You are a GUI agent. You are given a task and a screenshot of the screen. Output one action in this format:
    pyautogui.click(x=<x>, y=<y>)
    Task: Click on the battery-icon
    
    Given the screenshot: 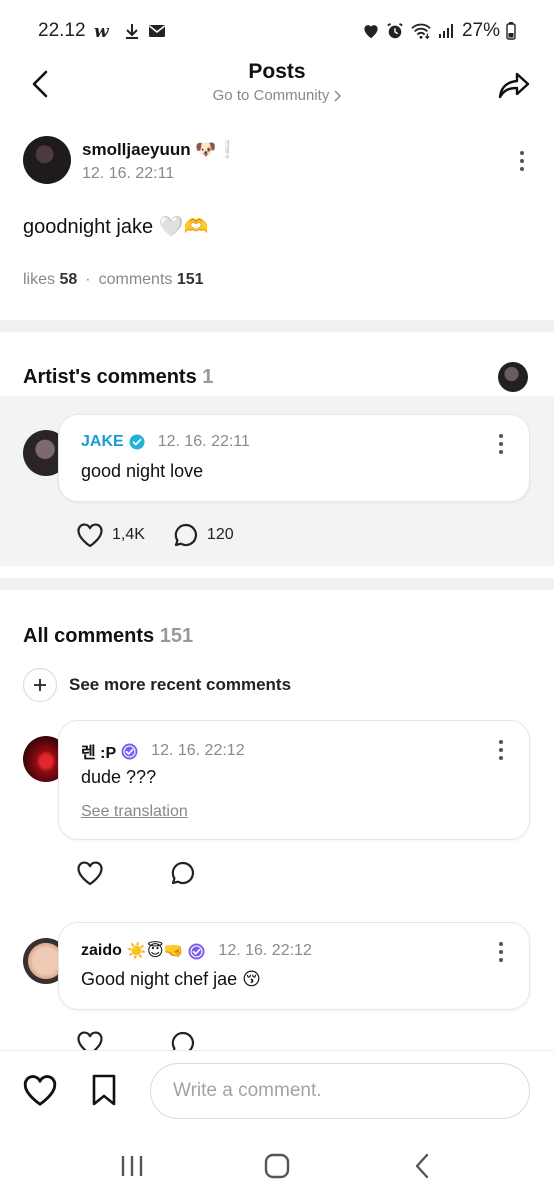 What is the action you would take?
    pyautogui.click(x=511, y=31)
    